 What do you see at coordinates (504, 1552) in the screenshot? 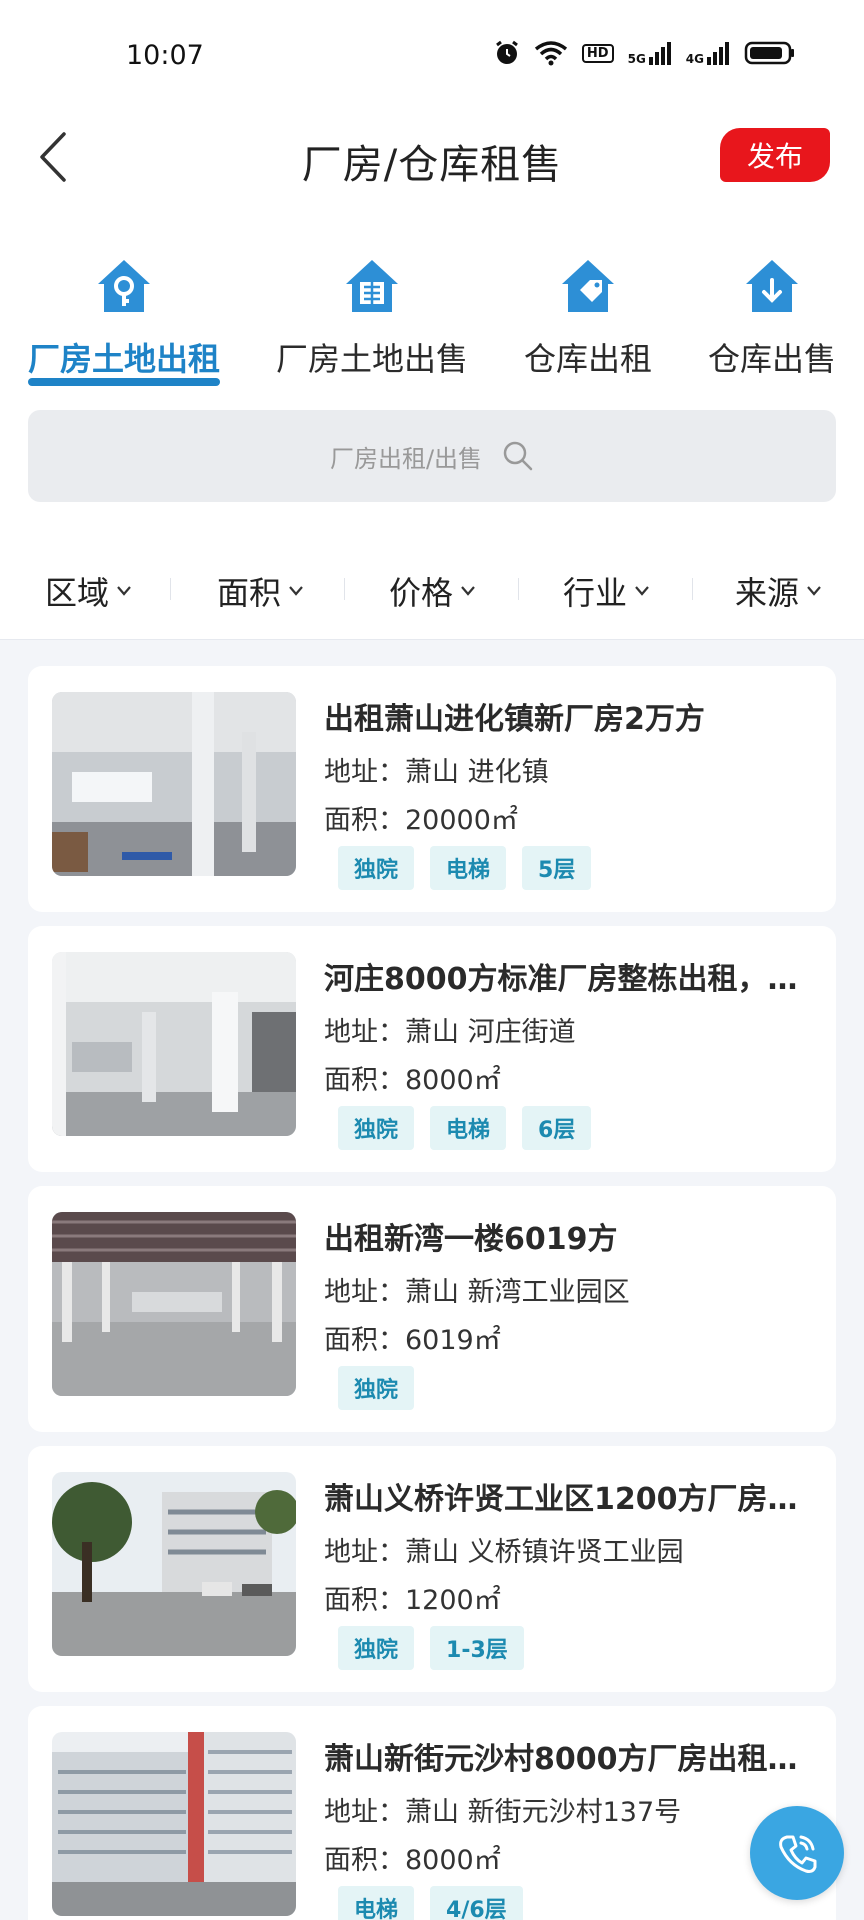
I see `listing-address: 地址：萧山 义桥镇许贤工业园` at bounding box center [504, 1552].